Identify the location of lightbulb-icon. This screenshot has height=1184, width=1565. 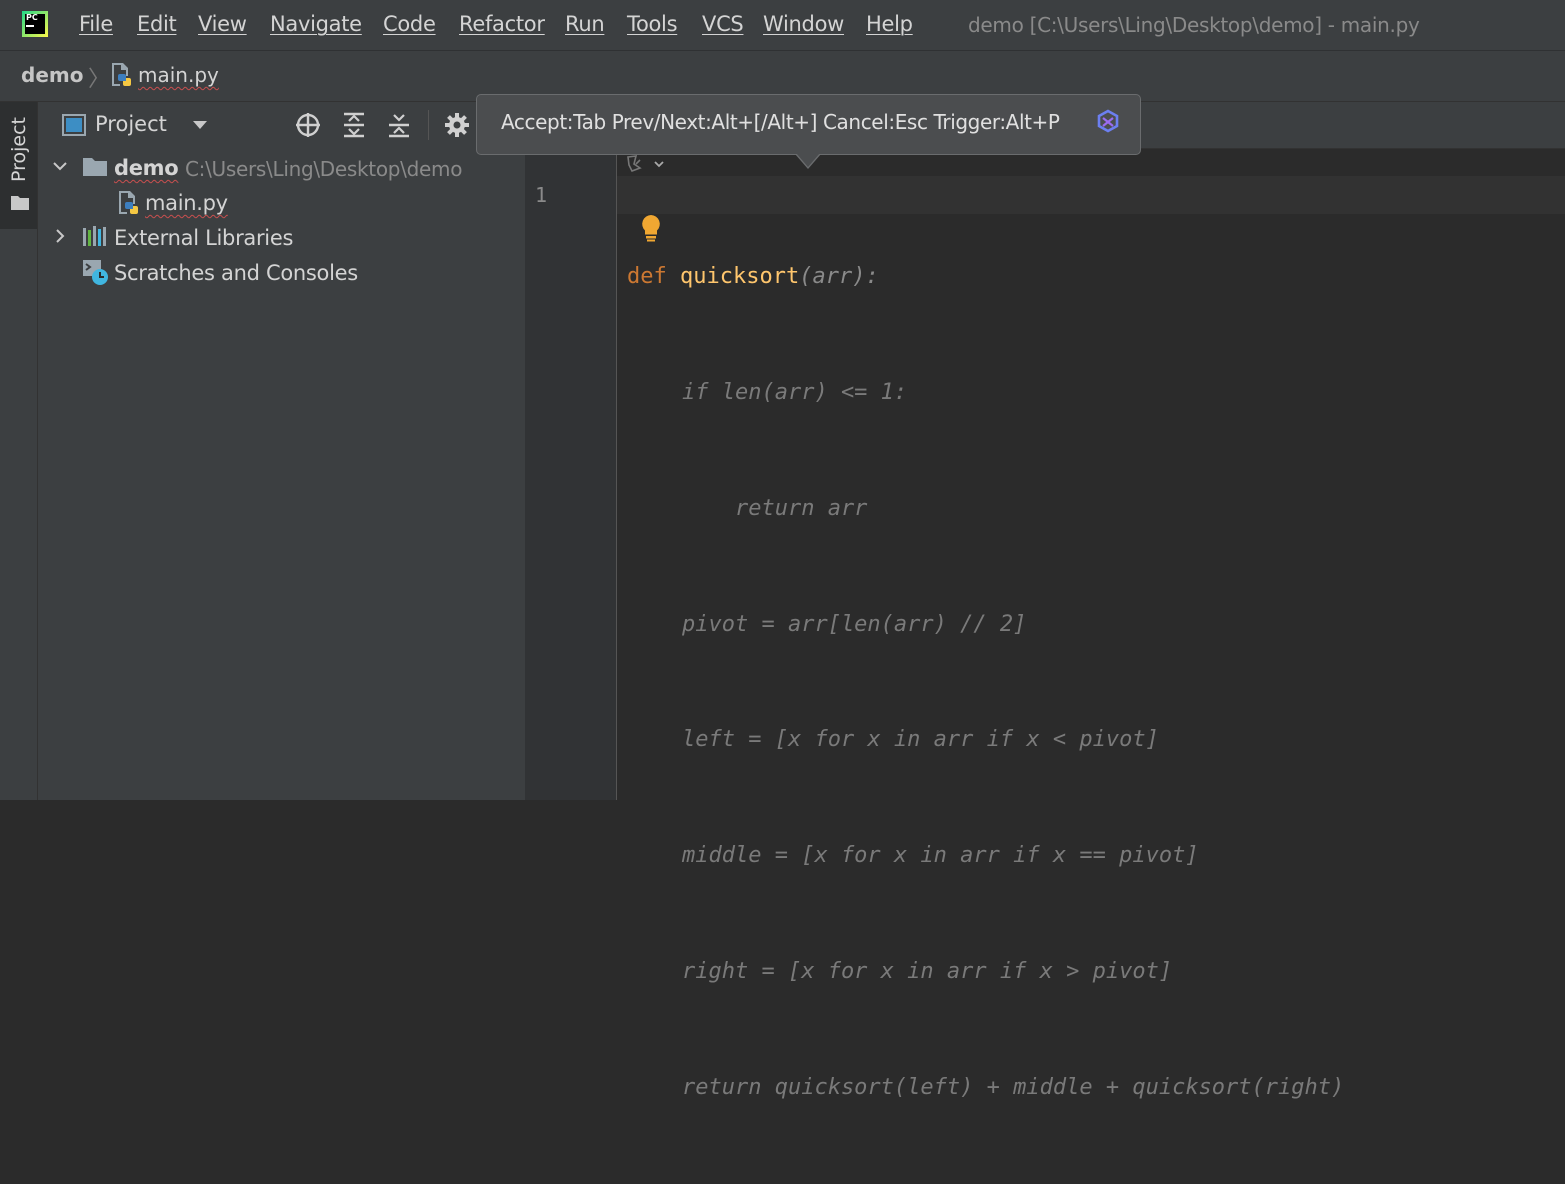
(651, 230).